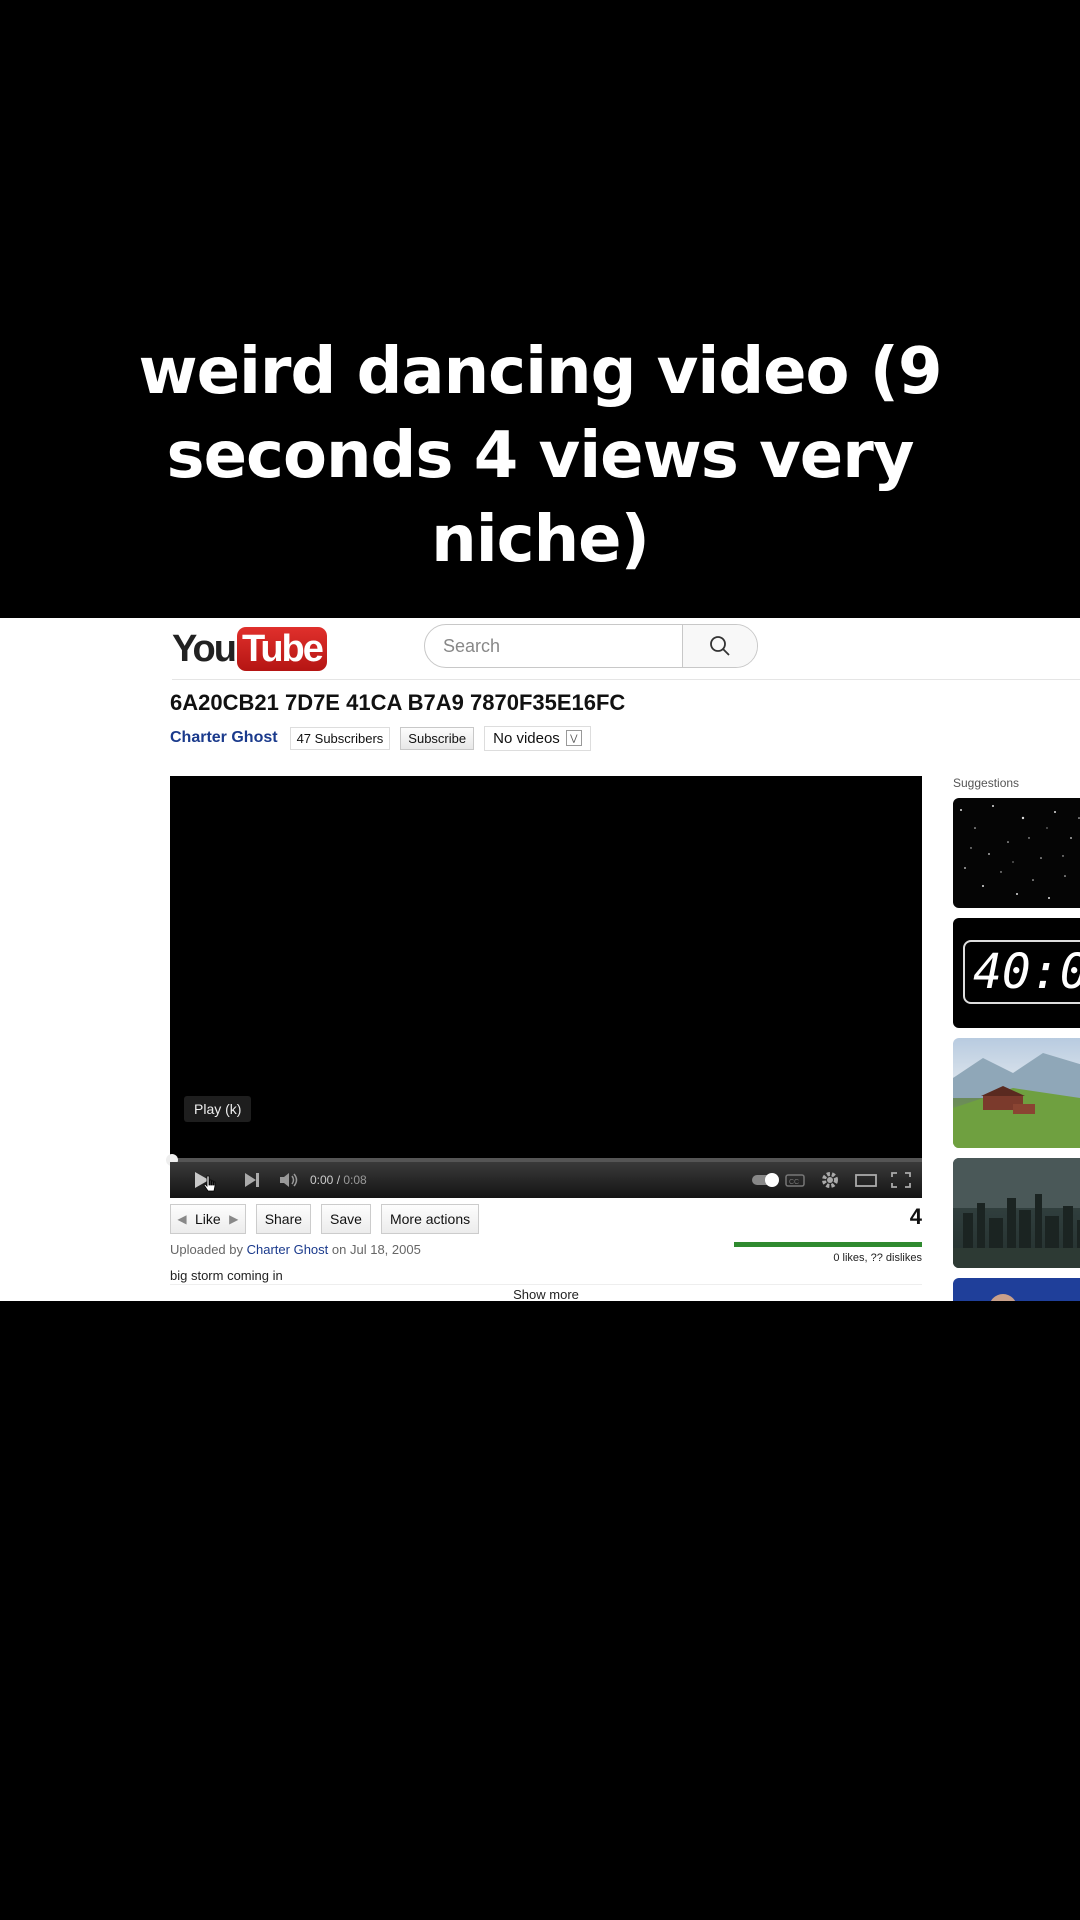 This screenshot has height=1920, width=1080. What do you see at coordinates (766, 1180) in the screenshot?
I see `autoplay-toggle-icon` at bounding box center [766, 1180].